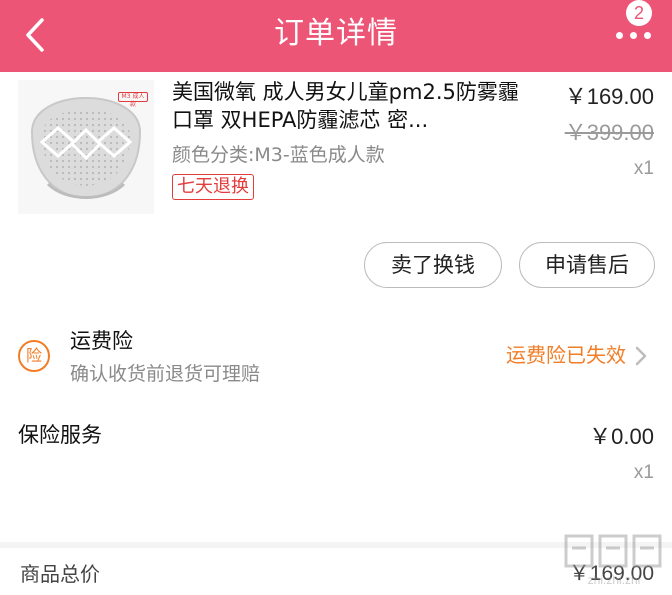 The height and width of the screenshot is (595, 672). Describe the element at coordinates (609, 132) in the screenshot. I see `product-original-price: ￥399.00` at that location.